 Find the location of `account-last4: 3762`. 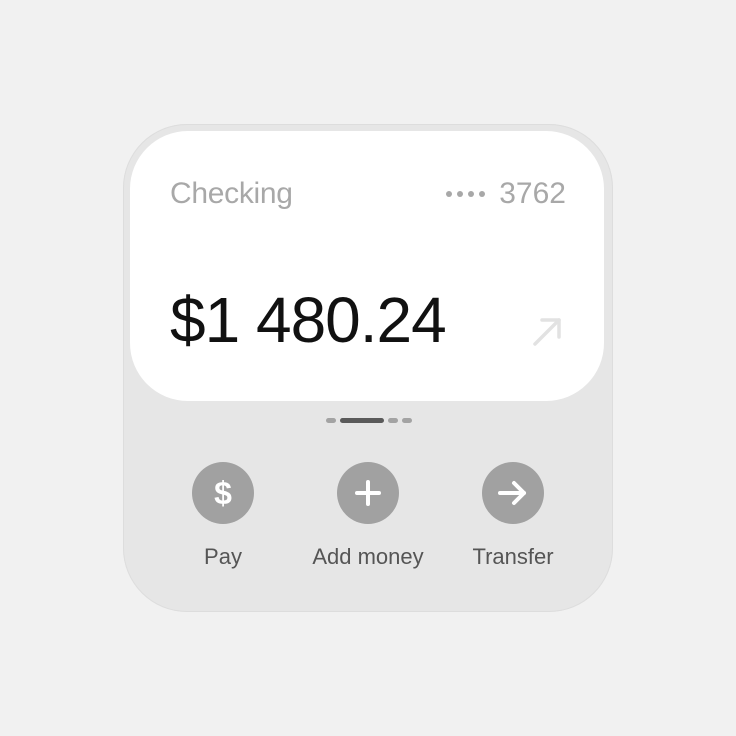

account-last4: 3762 is located at coordinates (532, 193).